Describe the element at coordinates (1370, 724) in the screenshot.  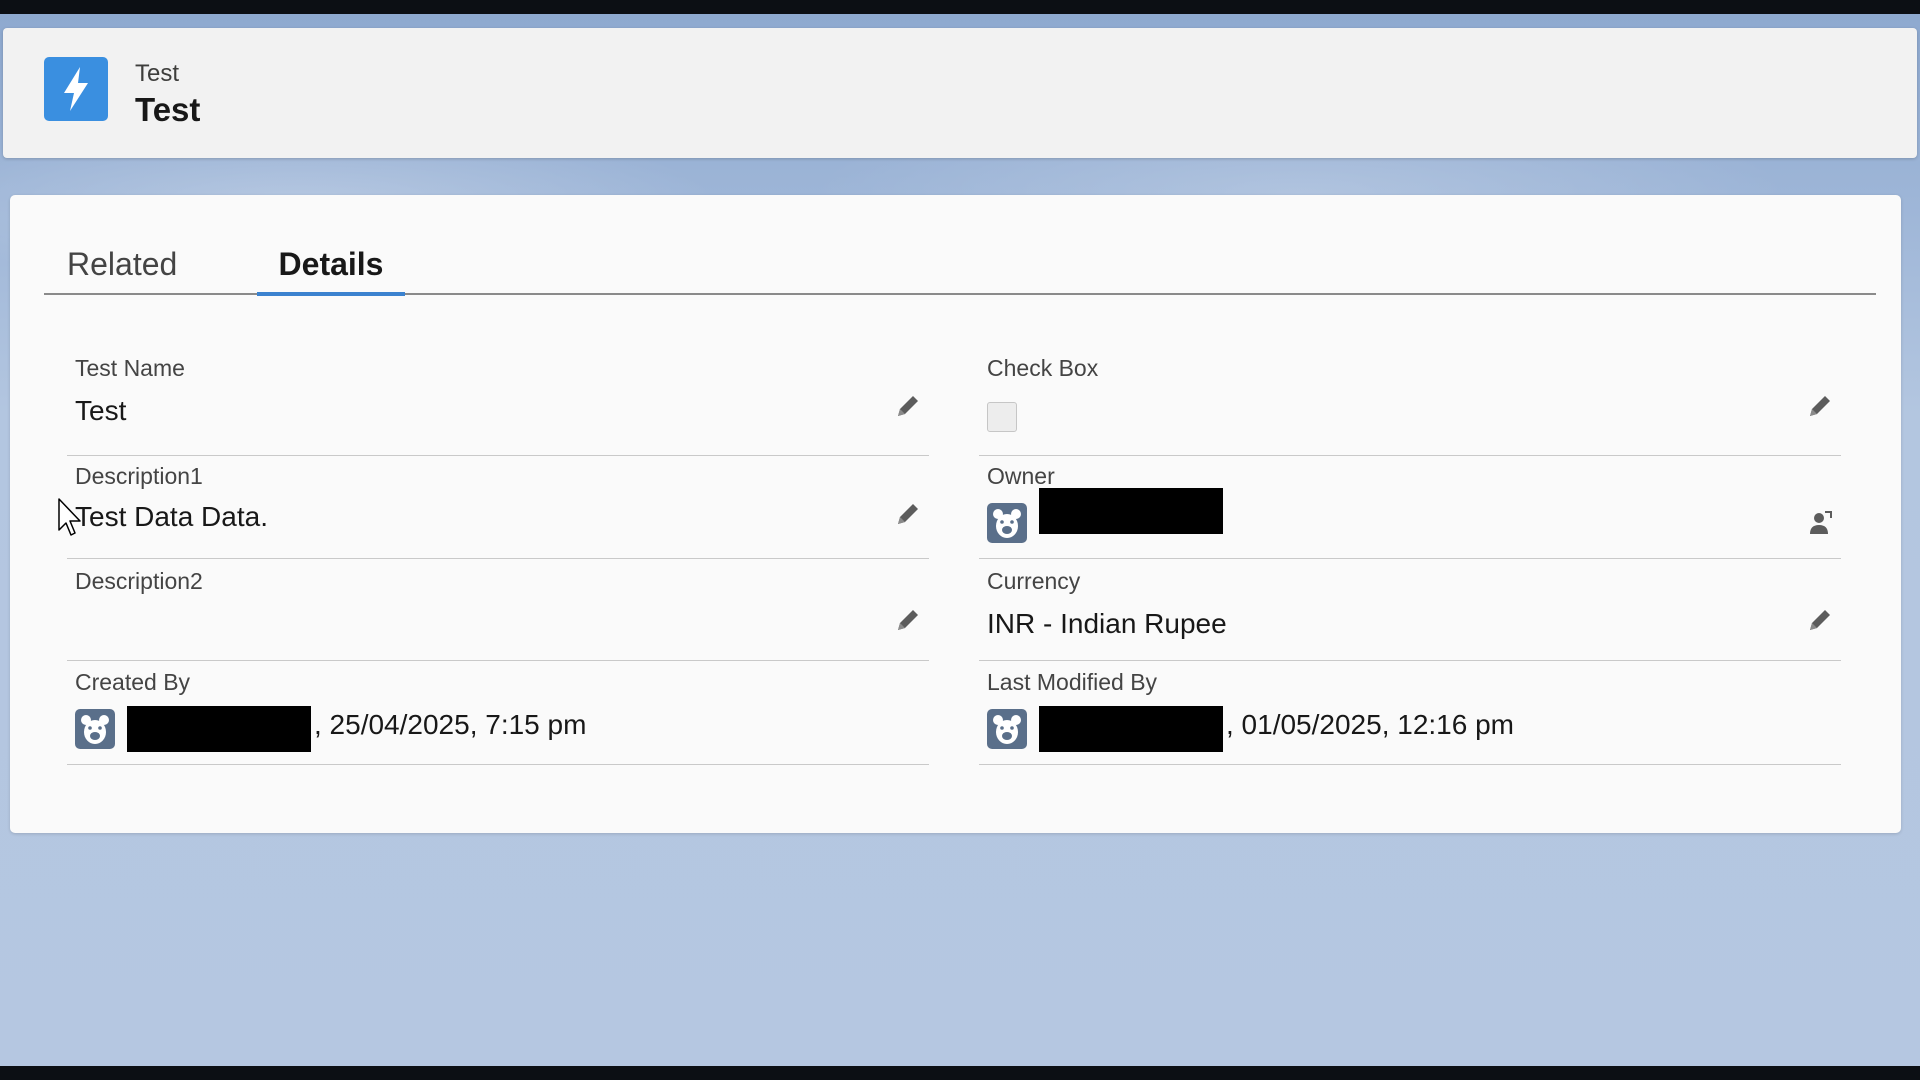
I see `last-modified-date: , 01/05/2025, 12:16 pm` at that location.